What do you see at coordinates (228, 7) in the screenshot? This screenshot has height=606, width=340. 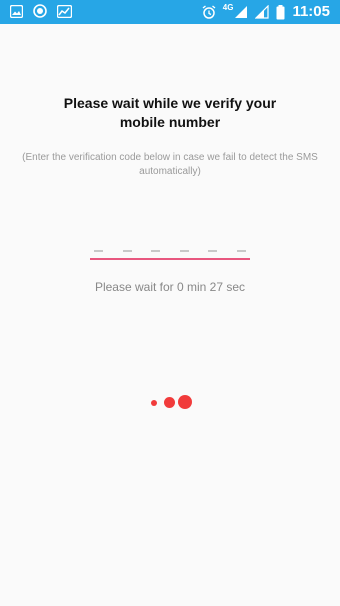 I see `network-type-label: 4G` at bounding box center [228, 7].